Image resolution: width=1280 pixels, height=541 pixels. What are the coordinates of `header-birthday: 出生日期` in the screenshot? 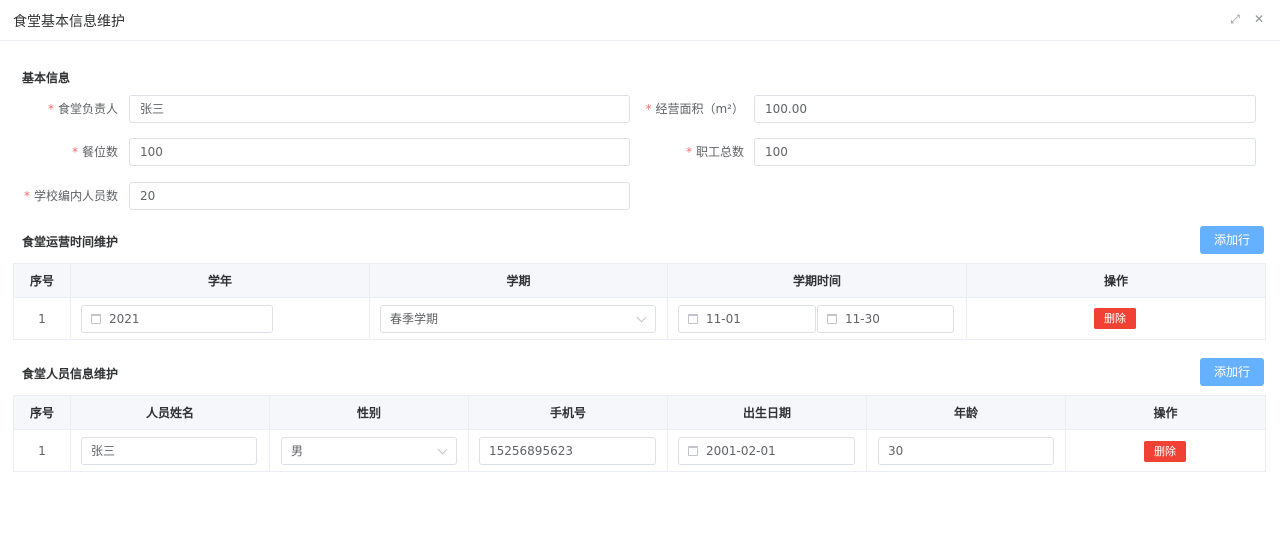 It's located at (767, 412).